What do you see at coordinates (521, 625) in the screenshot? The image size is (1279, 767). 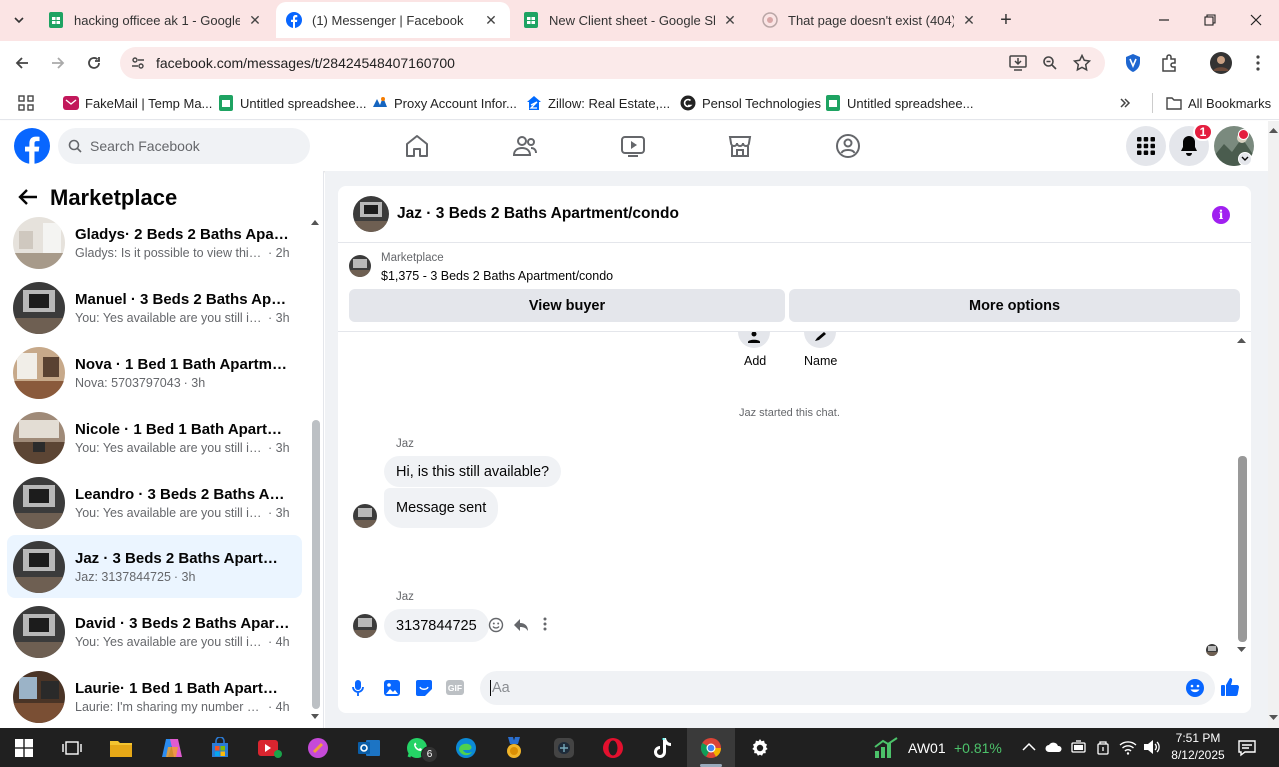 I see `reply-icon` at bounding box center [521, 625].